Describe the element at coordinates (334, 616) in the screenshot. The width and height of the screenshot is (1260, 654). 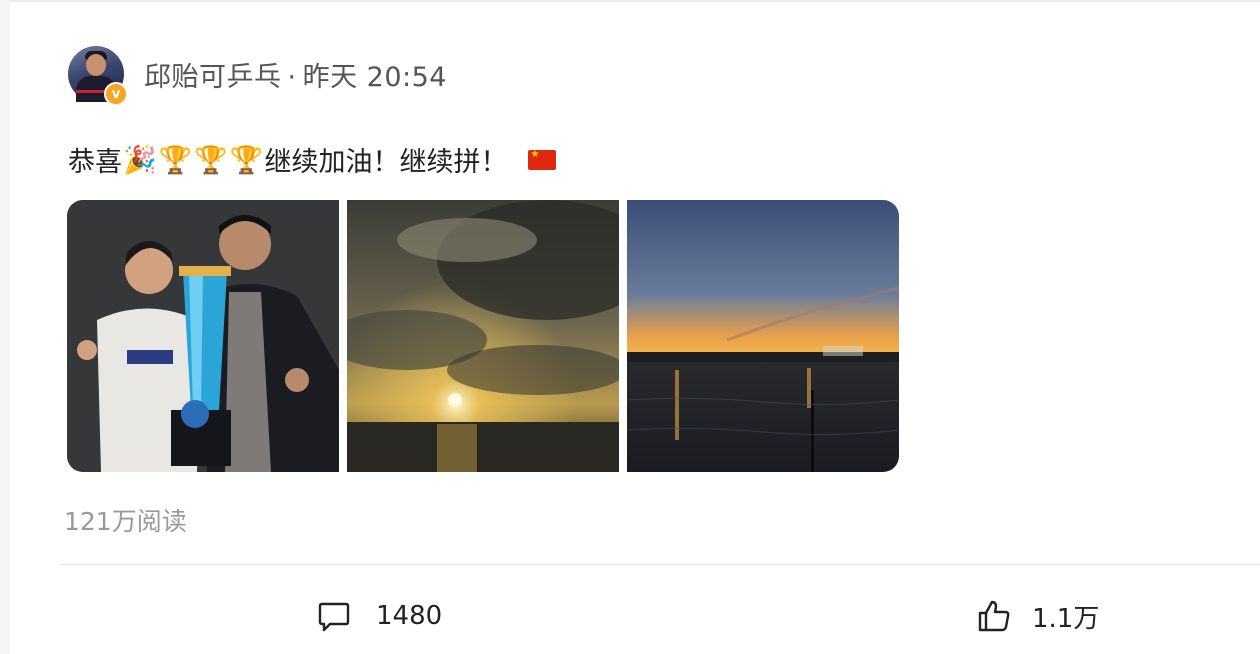
I see `comment-icon` at that location.